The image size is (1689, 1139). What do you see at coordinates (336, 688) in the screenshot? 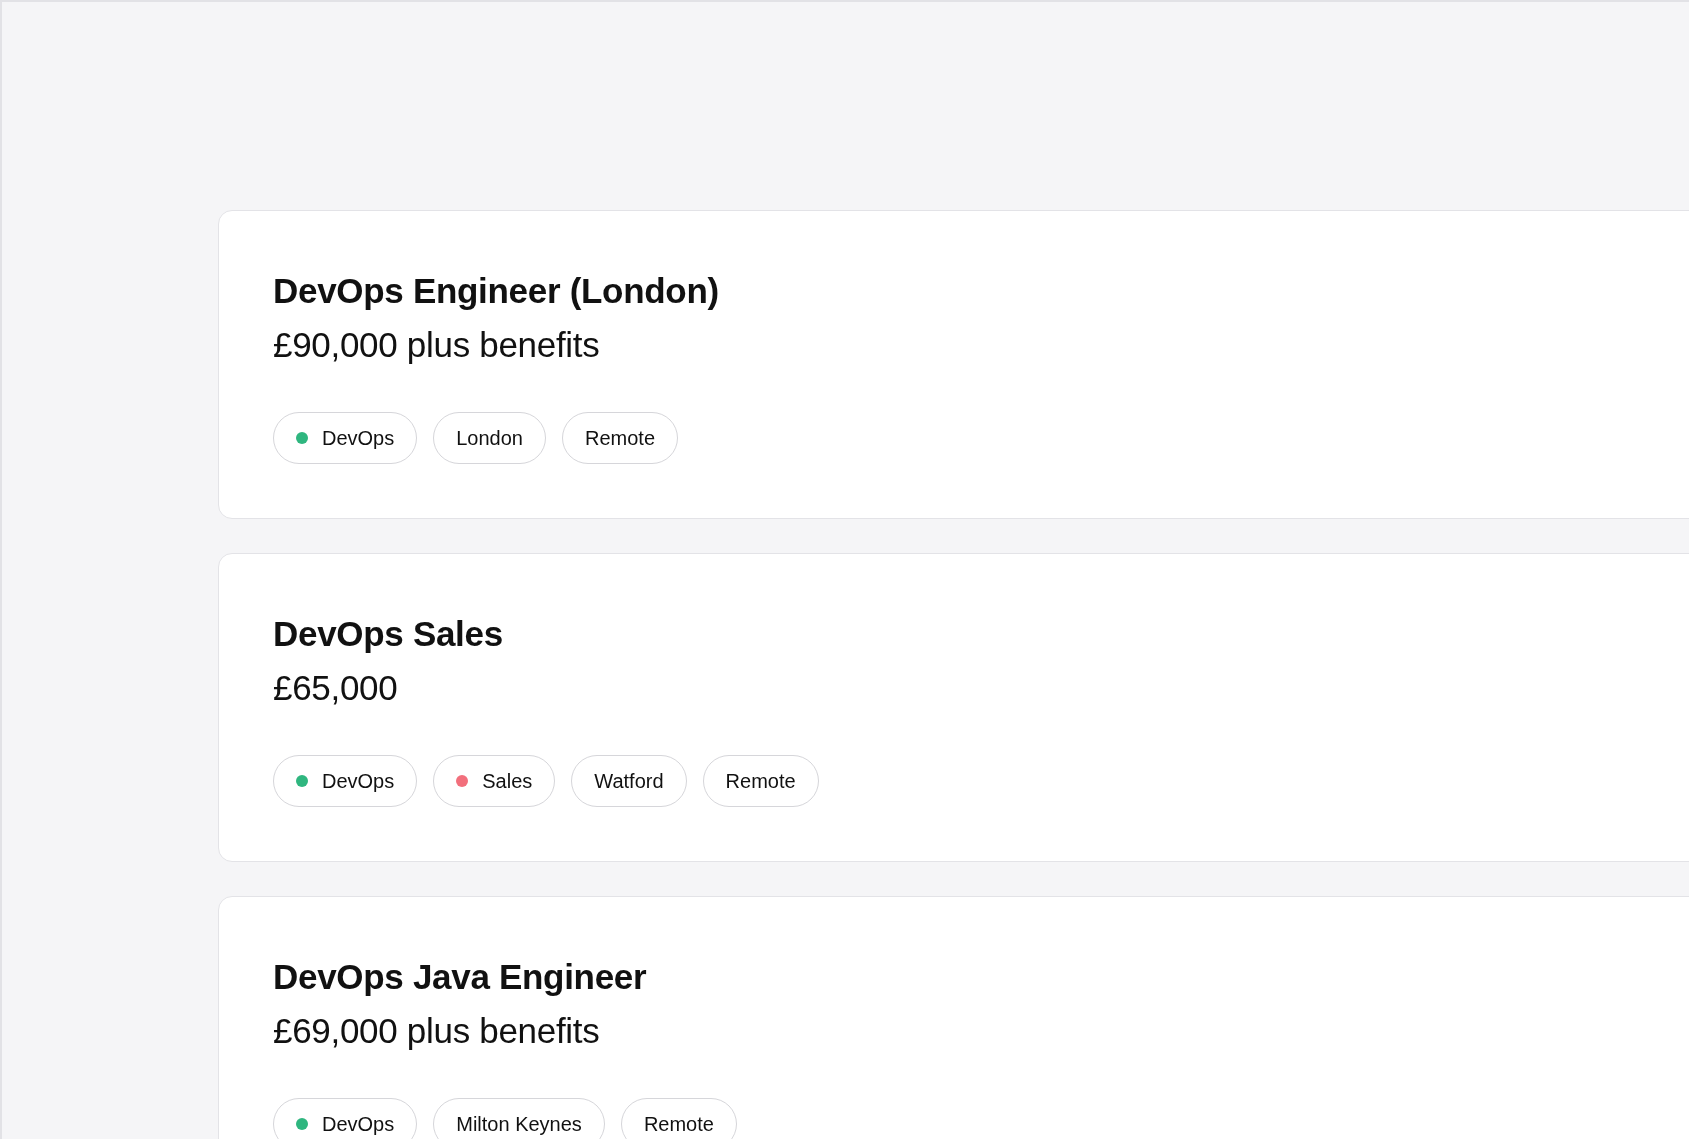
I see `salary-text: £65,000` at bounding box center [336, 688].